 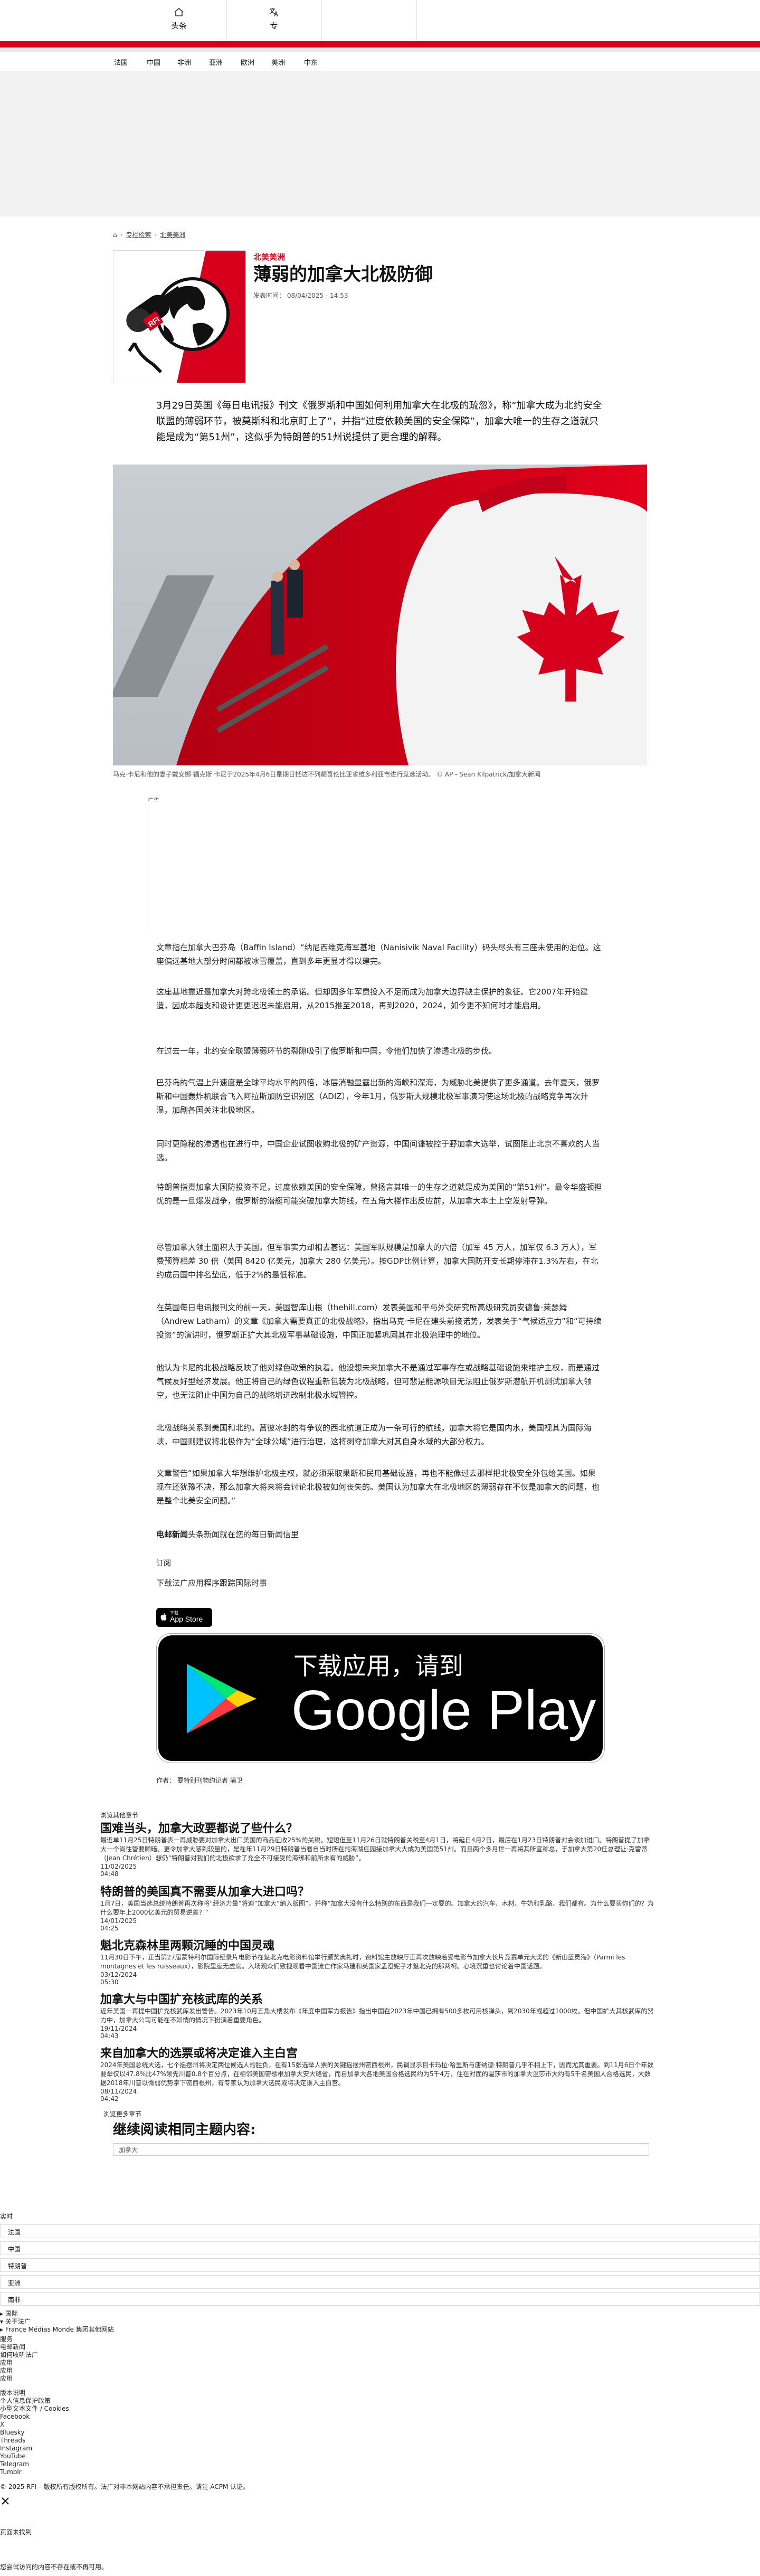 What do you see at coordinates (153, 62) in the screenshot?
I see `section-link: 中国` at bounding box center [153, 62].